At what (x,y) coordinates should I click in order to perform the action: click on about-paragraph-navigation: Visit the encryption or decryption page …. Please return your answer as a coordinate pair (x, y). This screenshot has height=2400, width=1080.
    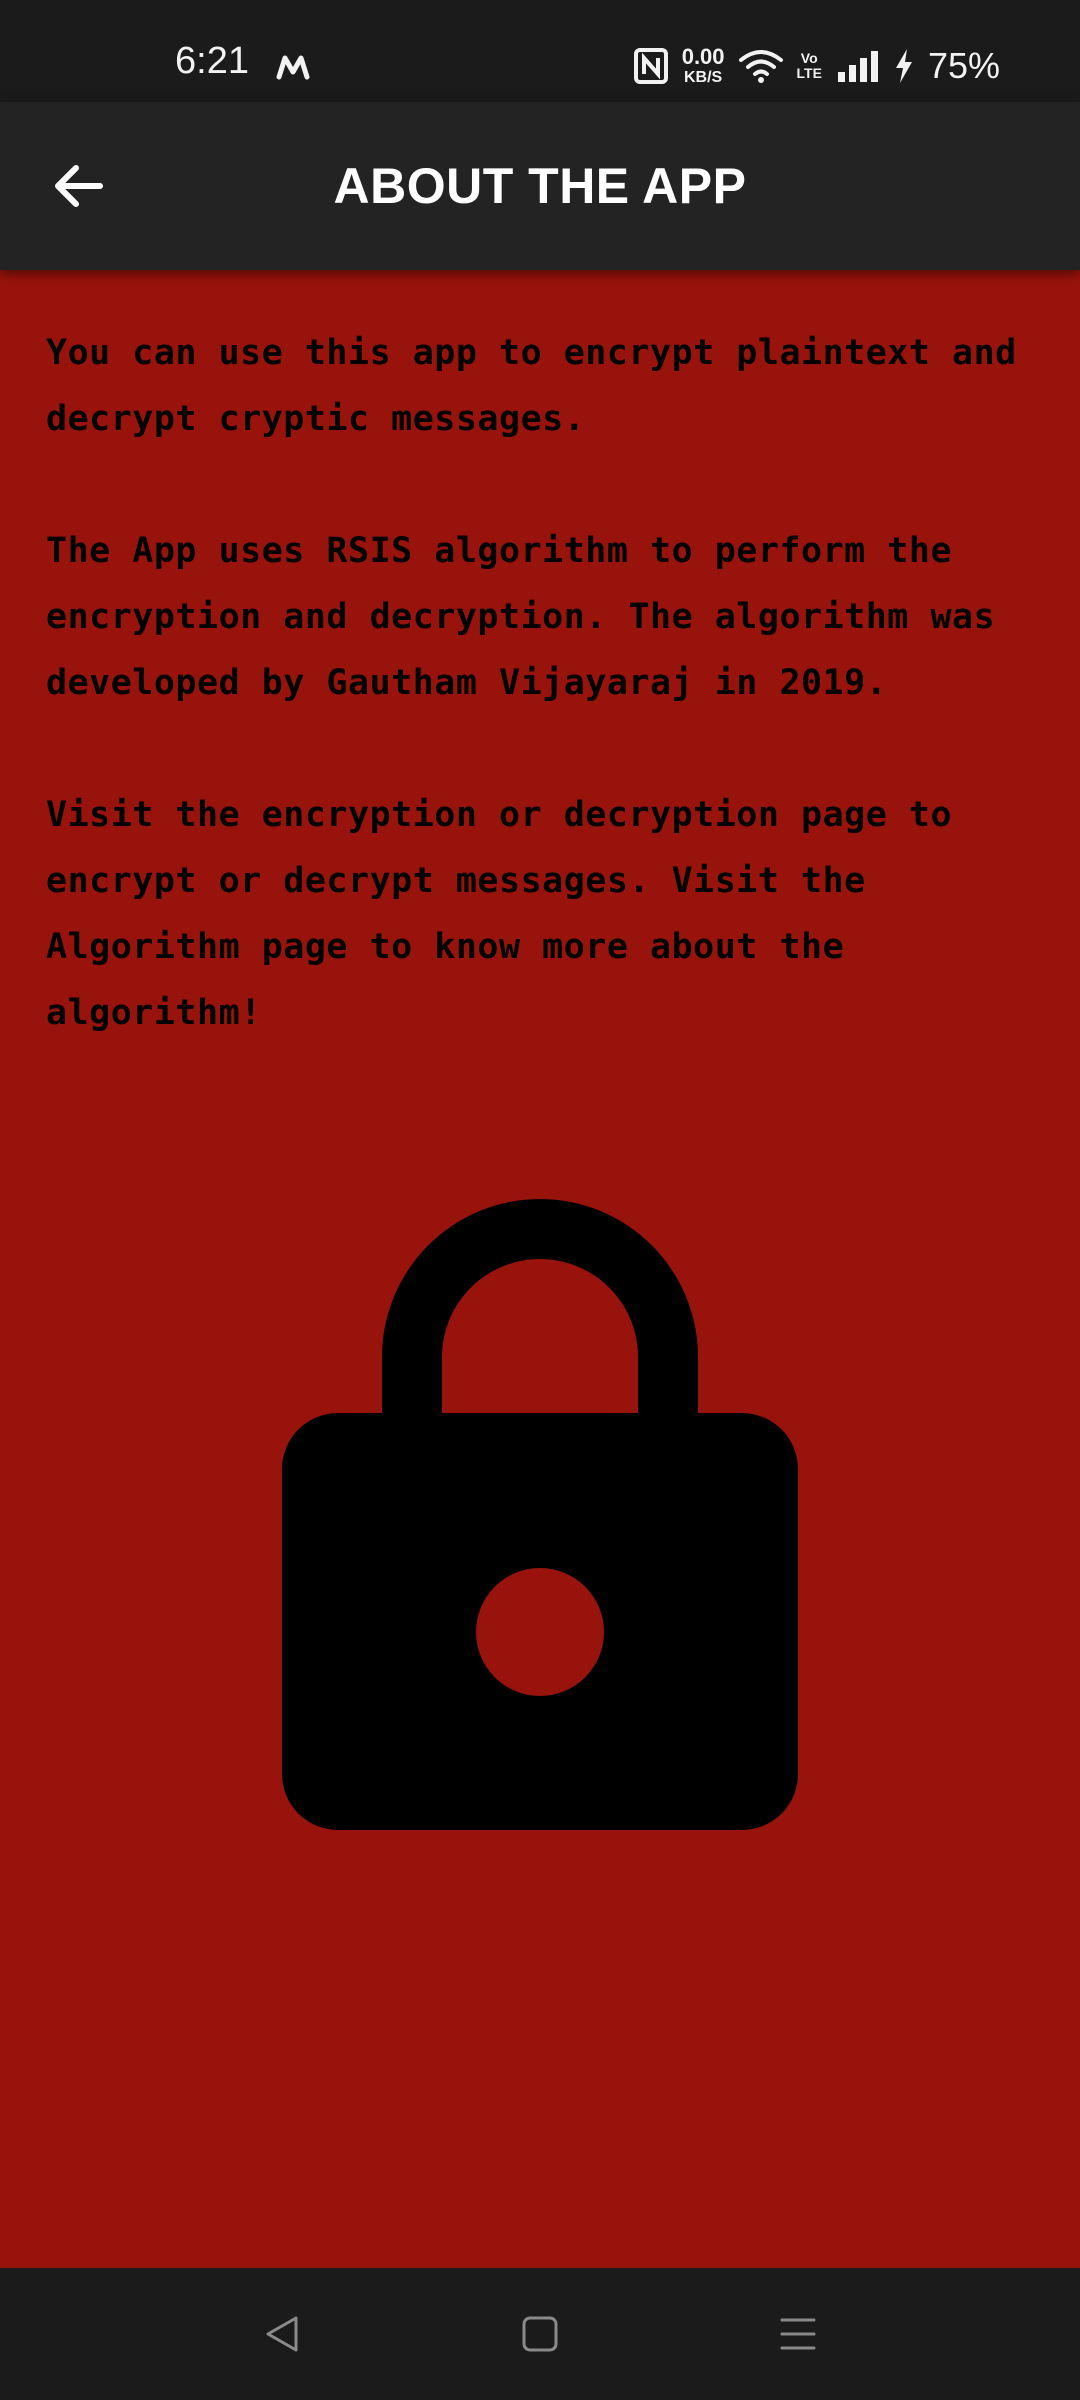
    Looking at the image, I should click on (499, 914).